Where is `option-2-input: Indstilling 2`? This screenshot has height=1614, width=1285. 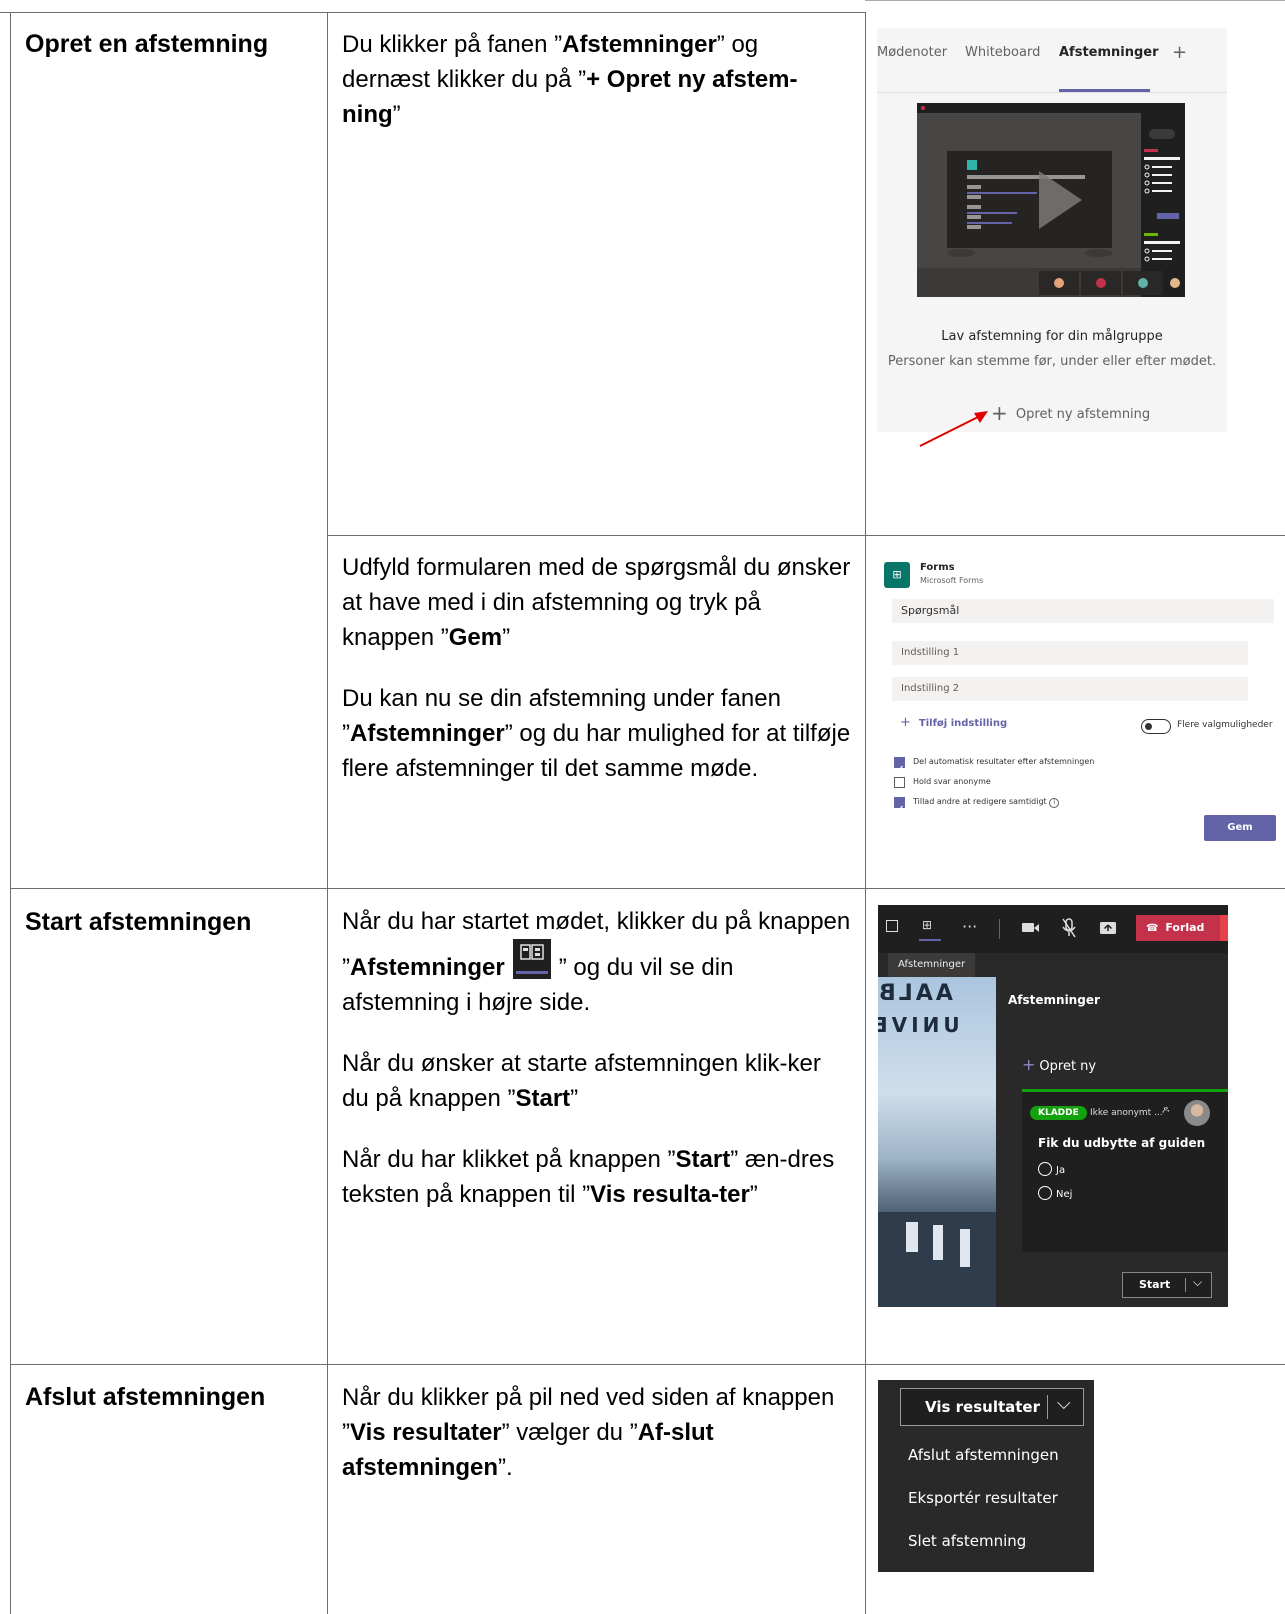
option-2-input: Indstilling 2 is located at coordinates (1070, 689).